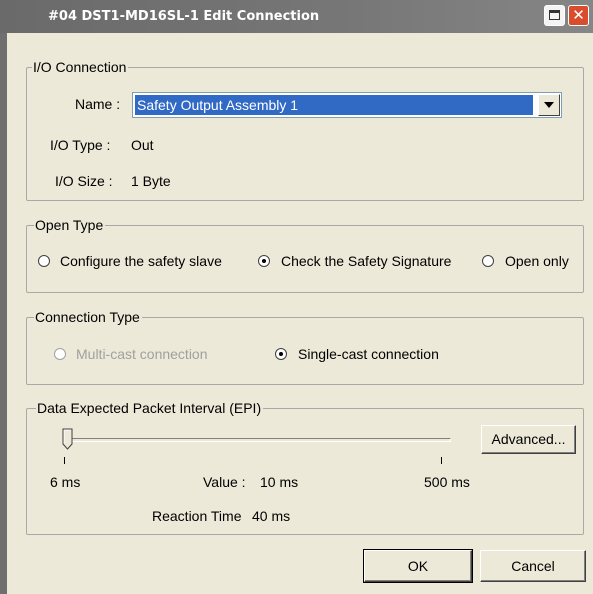  Describe the element at coordinates (3, 313) in the screenshot. I see `window-left-edge` at that location.